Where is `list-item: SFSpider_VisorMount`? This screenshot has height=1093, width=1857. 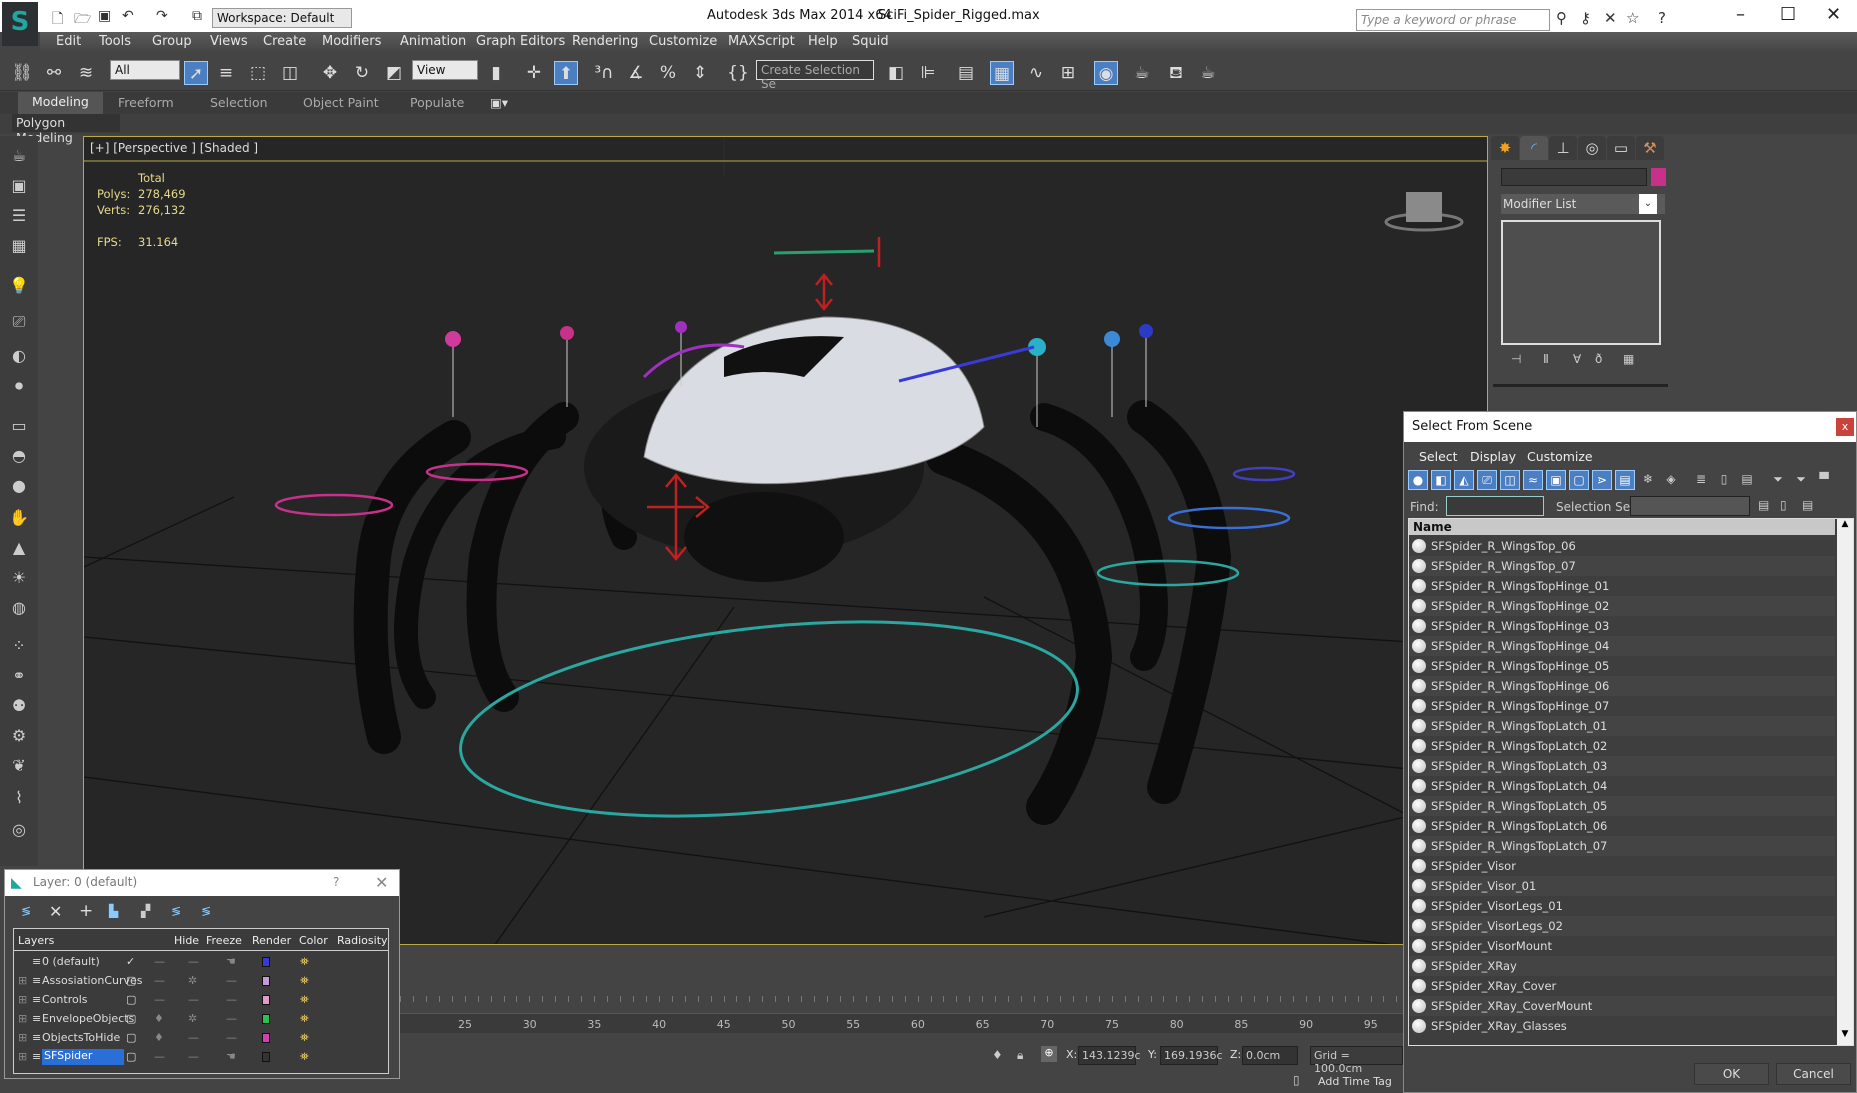
list-item: SFSpider_VisorMount is located at coordinates (1622, 946).